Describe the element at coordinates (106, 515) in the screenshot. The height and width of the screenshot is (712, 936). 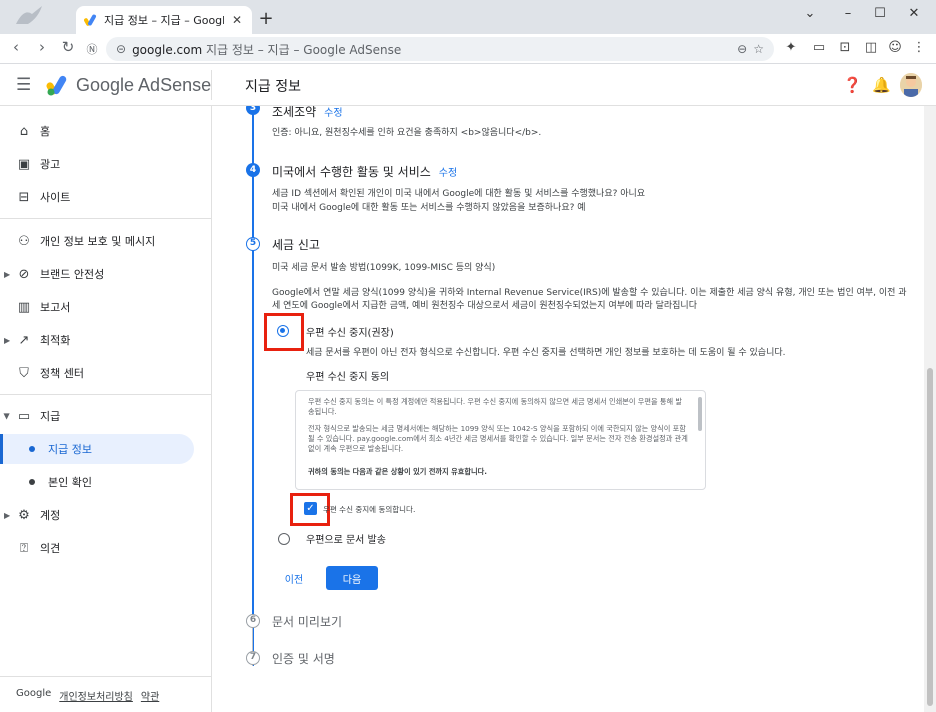
I see `sidebar-item-account: ▶ ⚙ 계정` at that location.